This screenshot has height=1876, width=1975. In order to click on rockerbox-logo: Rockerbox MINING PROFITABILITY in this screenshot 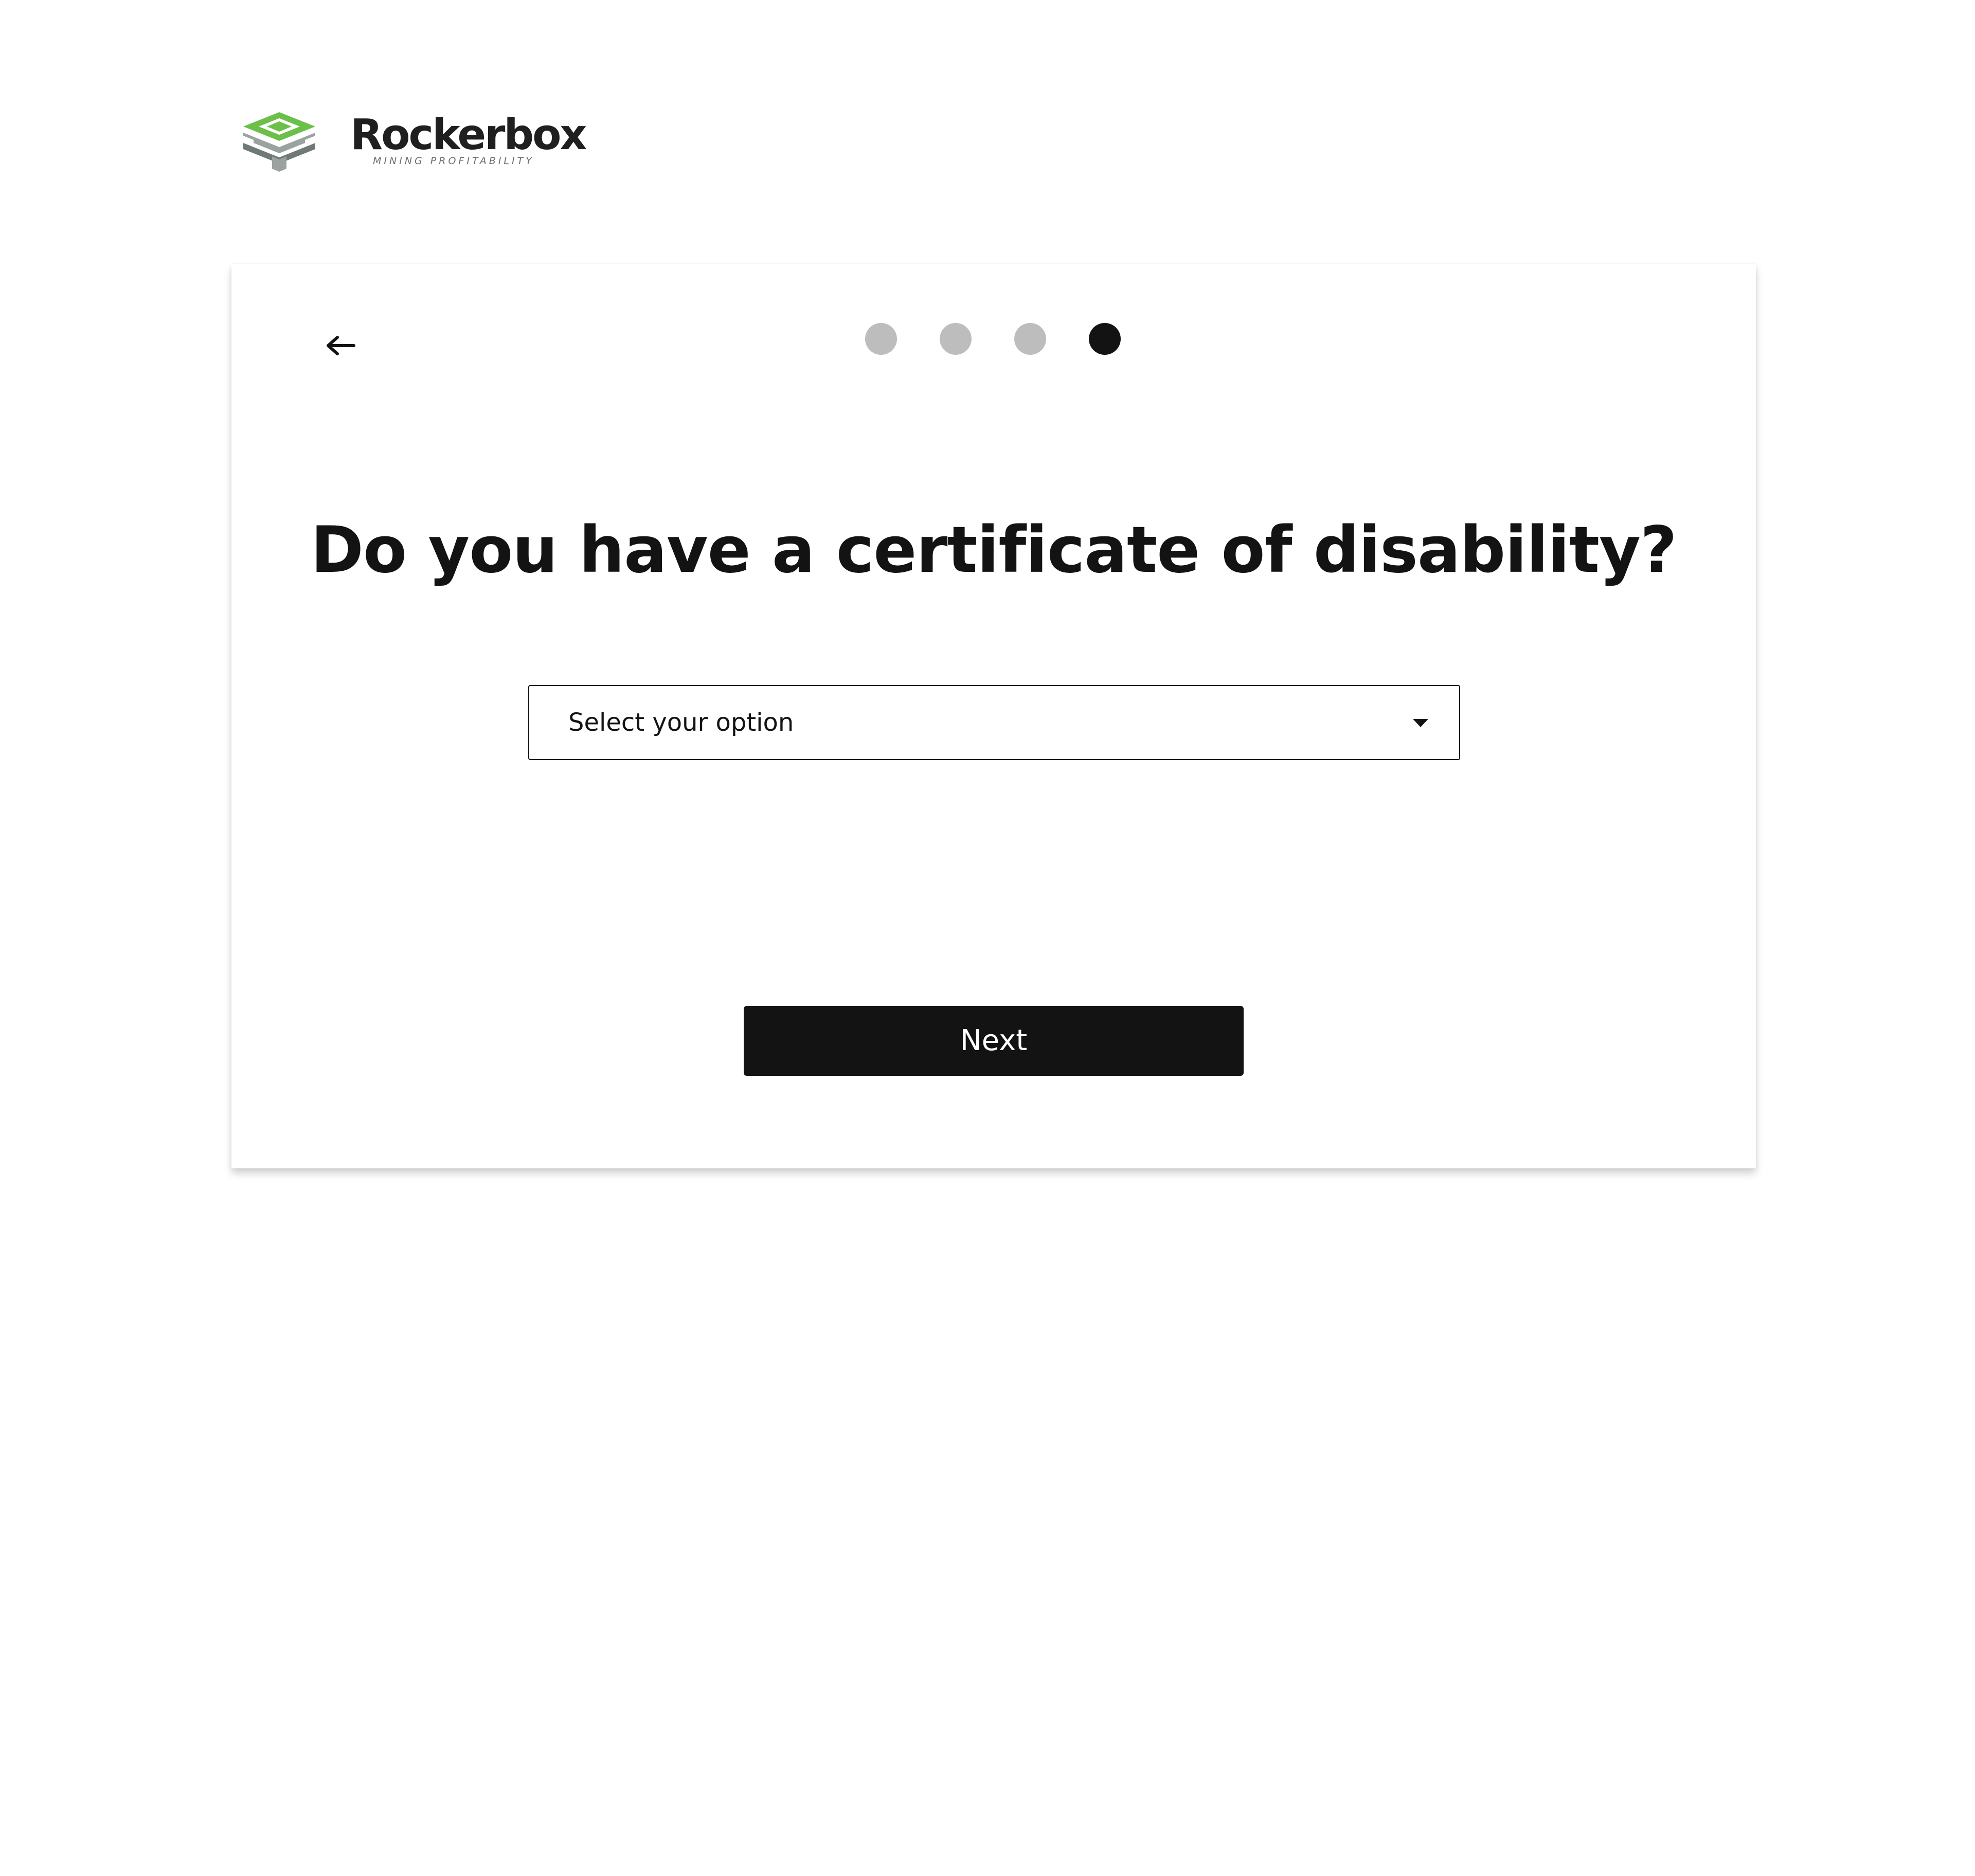, I will do `click(412, 142)`.